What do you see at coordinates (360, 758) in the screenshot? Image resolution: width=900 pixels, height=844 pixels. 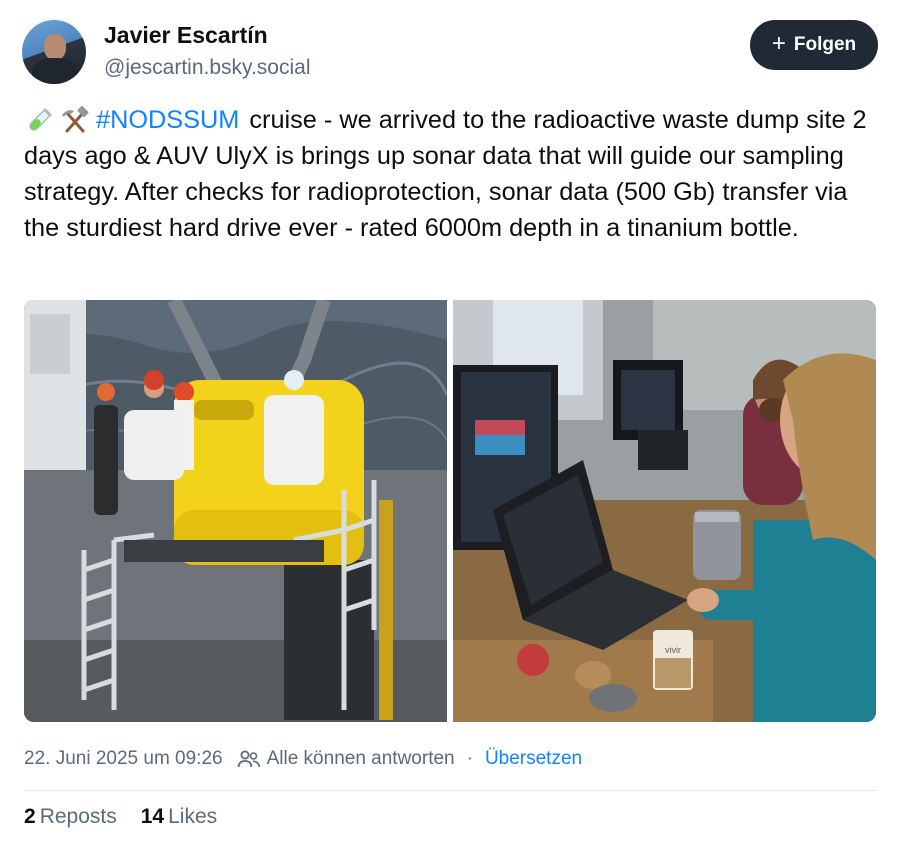 I see `reply-setting: Alle können antworten` at bounding box center [360, 758].